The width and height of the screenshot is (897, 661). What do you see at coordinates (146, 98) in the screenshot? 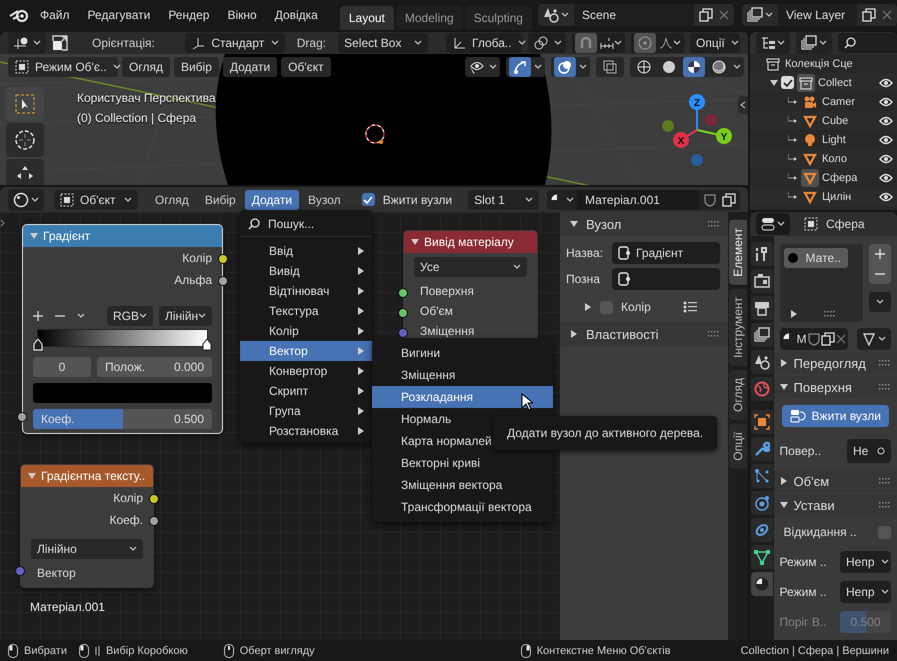
I see `view-name: Користувач Перспектива` at bounding box center [146, 98].